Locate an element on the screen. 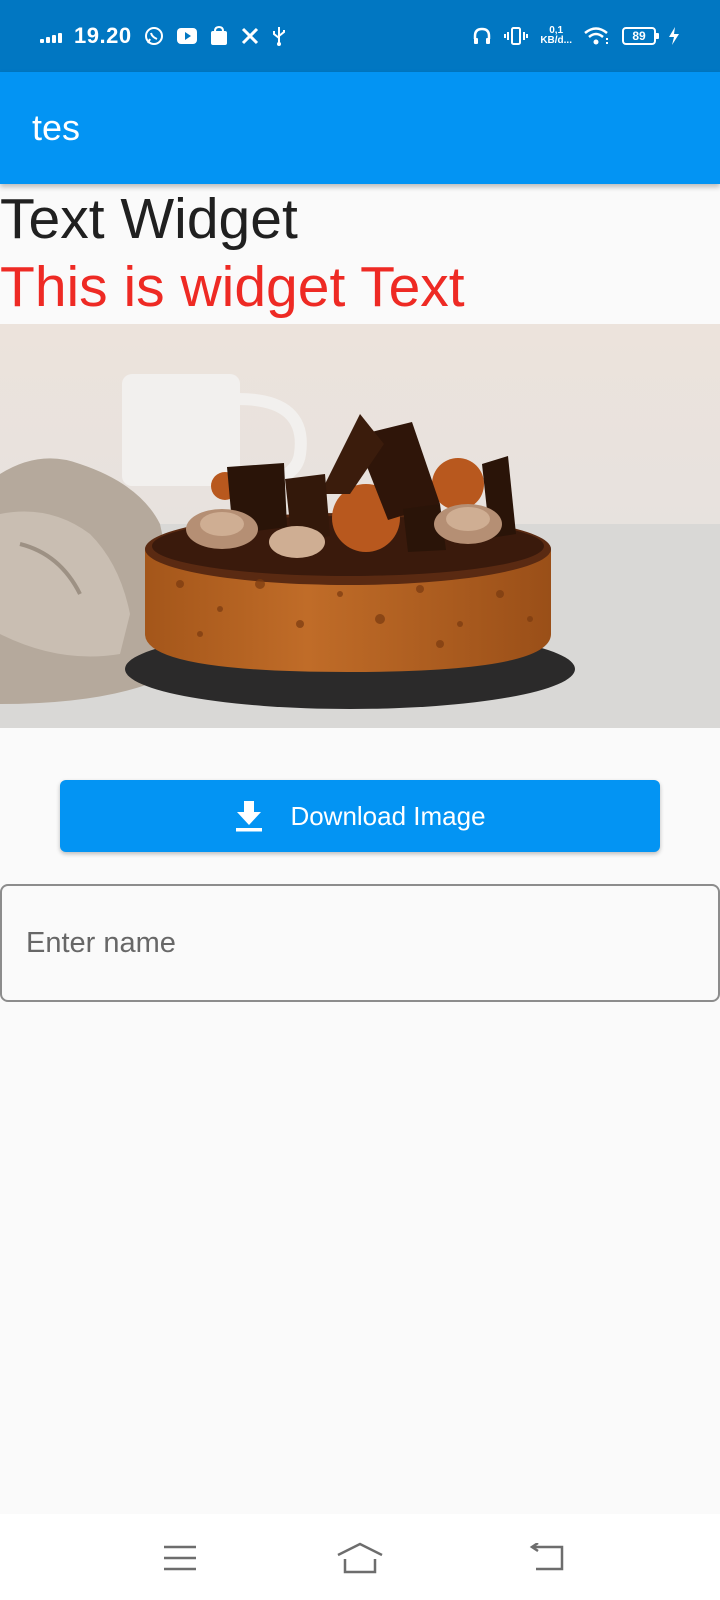  wifi-icon is located at coordinates (597, 36).